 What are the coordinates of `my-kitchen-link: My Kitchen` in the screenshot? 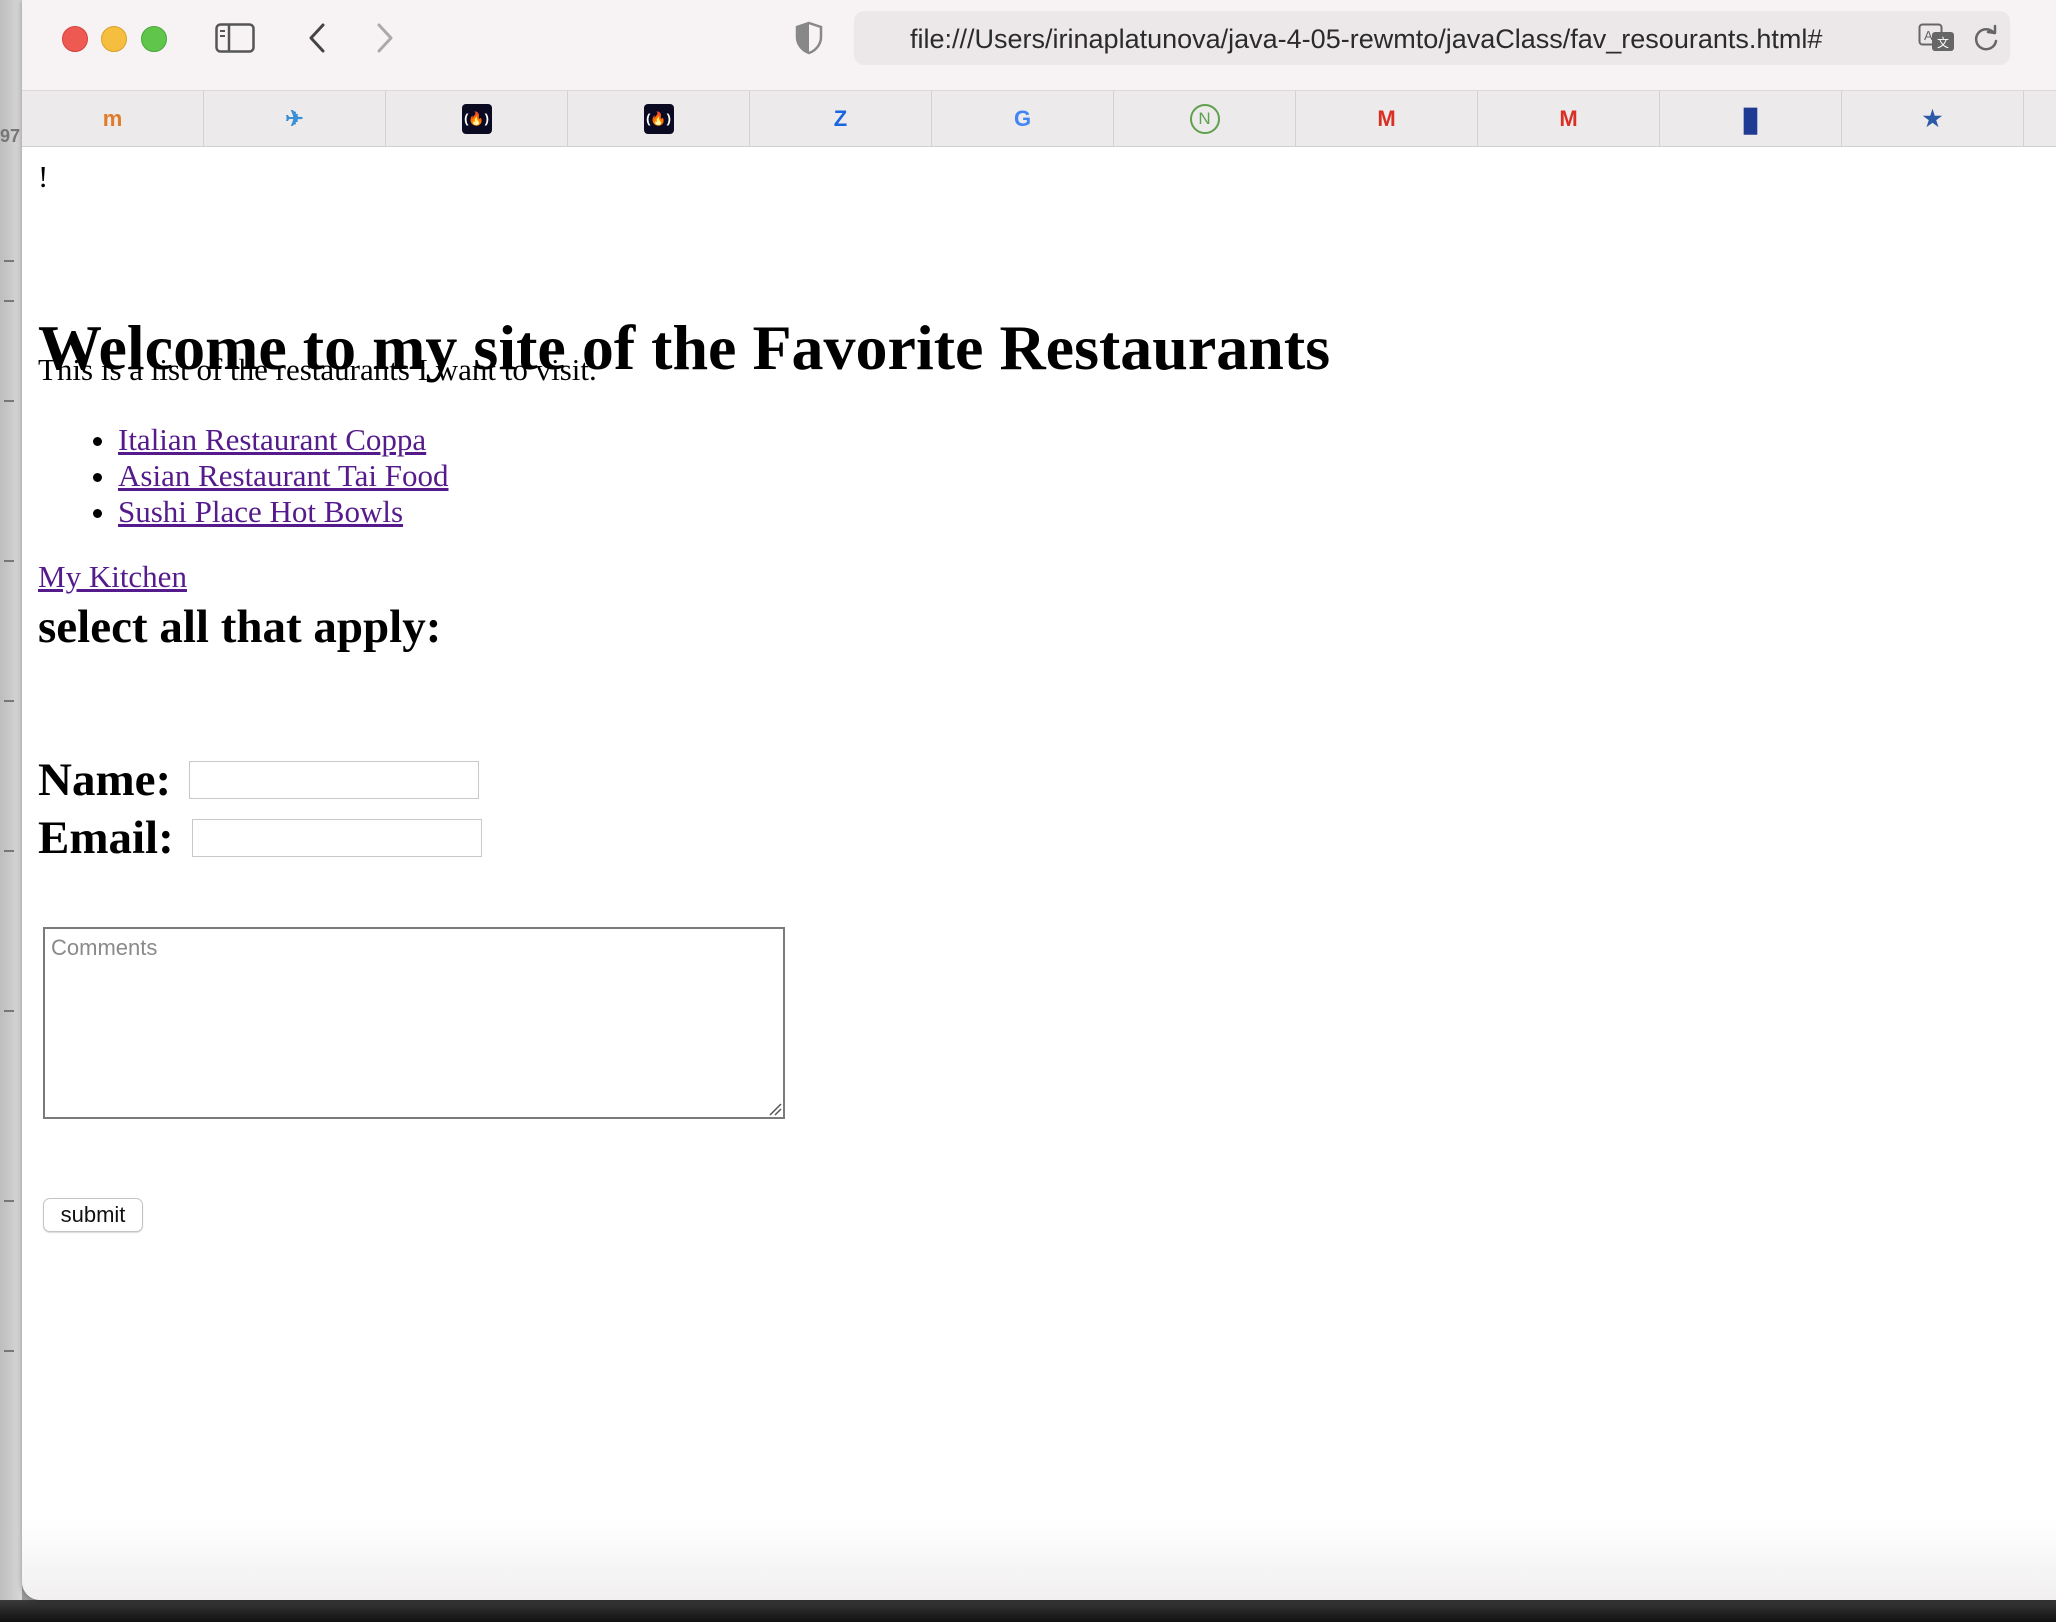 It's located at (112, 576).